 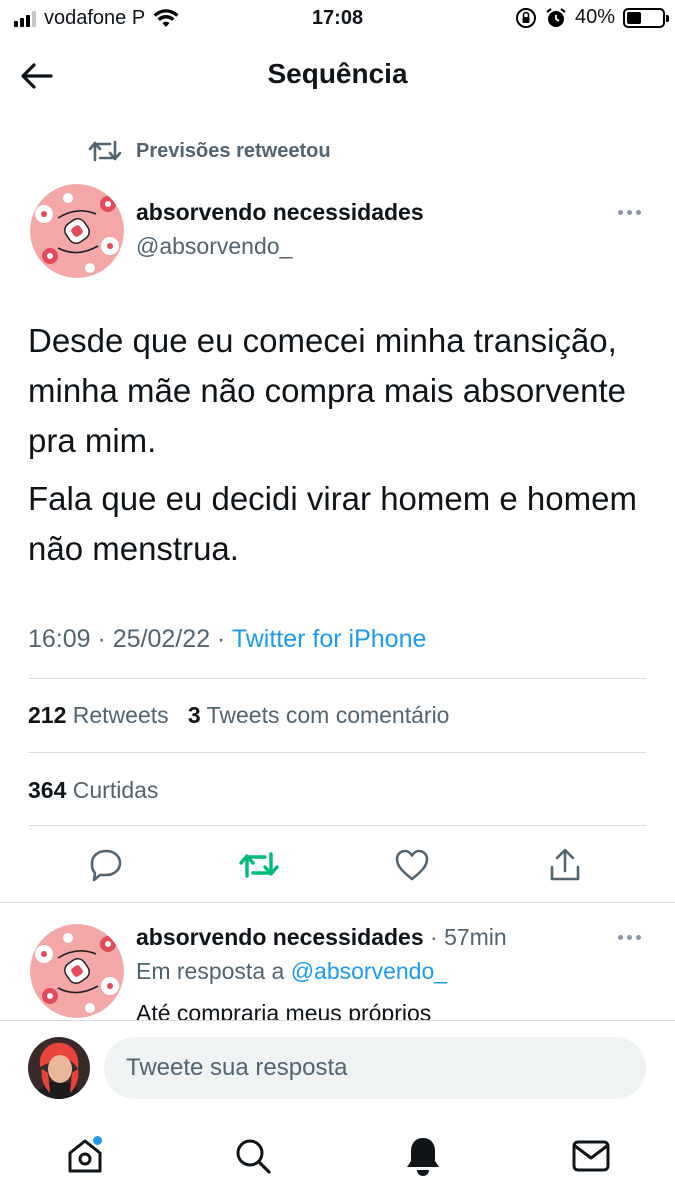 I want to click on reply-time: · 57min, so click(x=465, y=937).